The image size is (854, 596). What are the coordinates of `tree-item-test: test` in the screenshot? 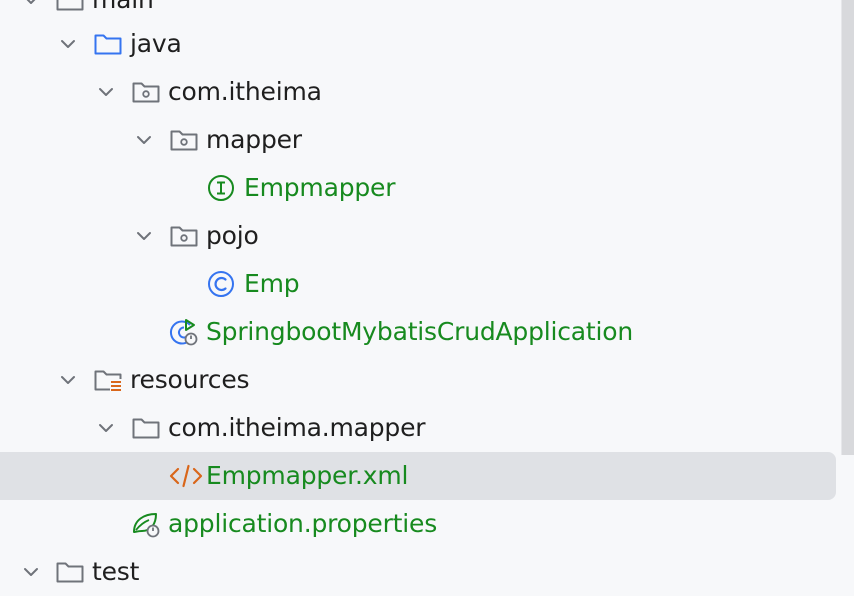 It's located at (418, 572).